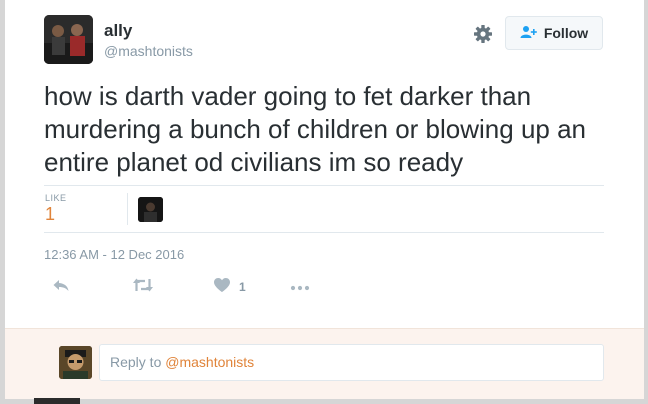 This screenshot has width=648, height=404. What do you see at coordinates (566, 33) in the screenshot?
I see `follow-button-label: Follow` at bounding box center [566, 33].